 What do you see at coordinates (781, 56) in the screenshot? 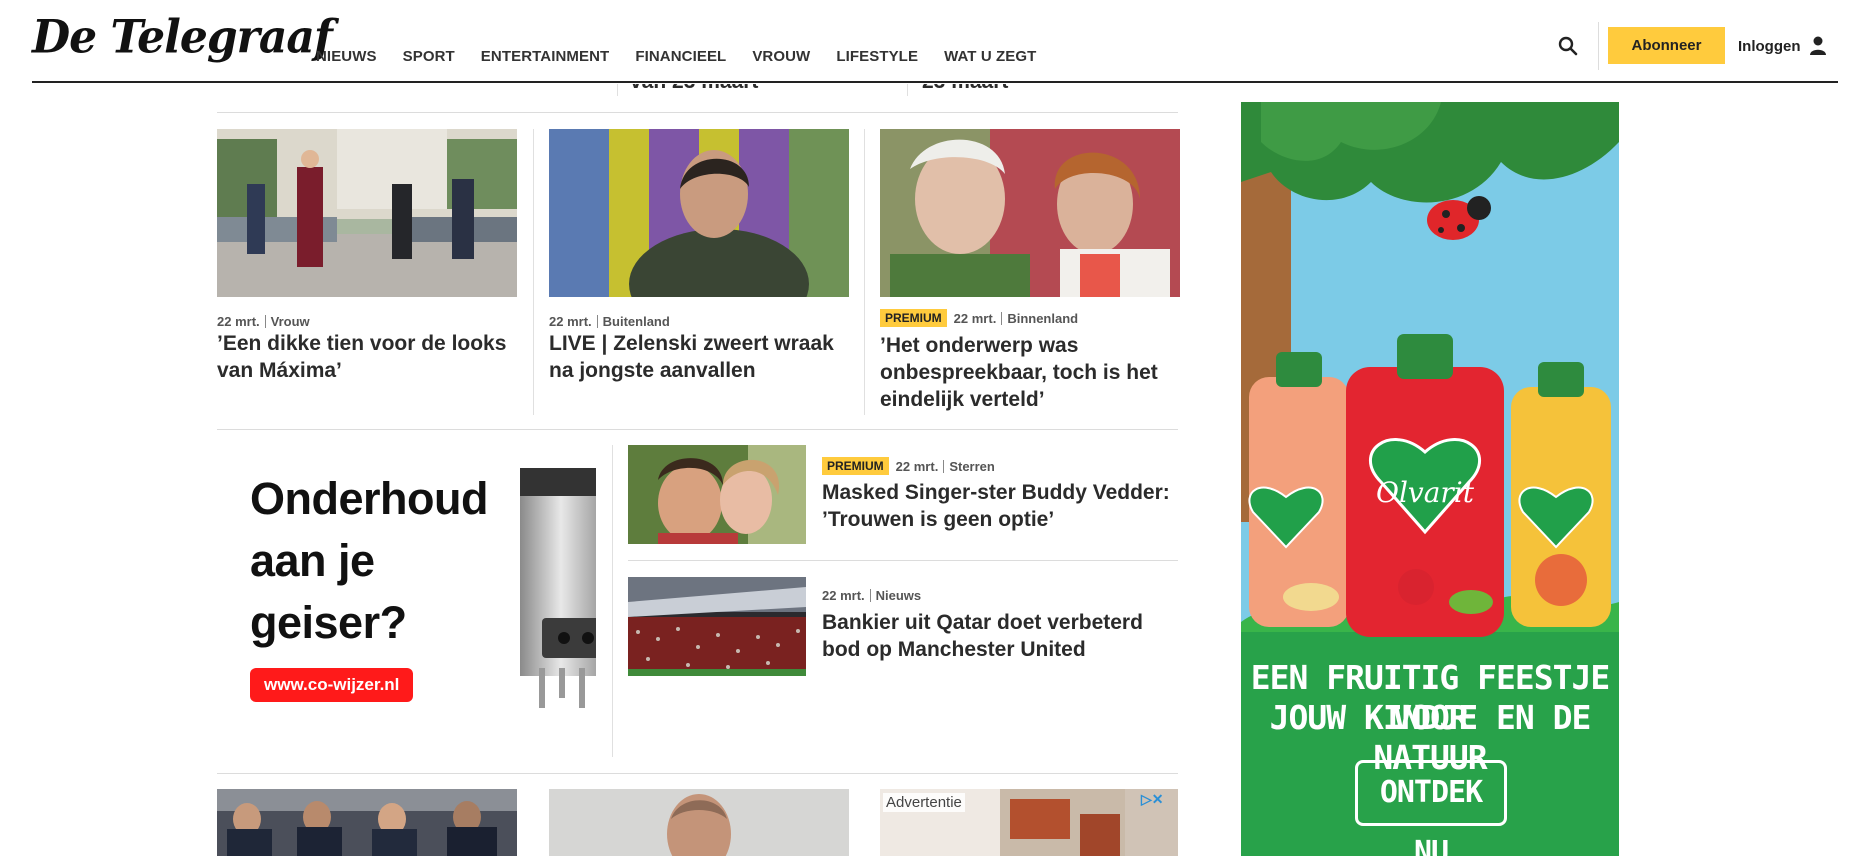
I see `nav-item-vrouw: VROUW` at bounding box center [781, 56].